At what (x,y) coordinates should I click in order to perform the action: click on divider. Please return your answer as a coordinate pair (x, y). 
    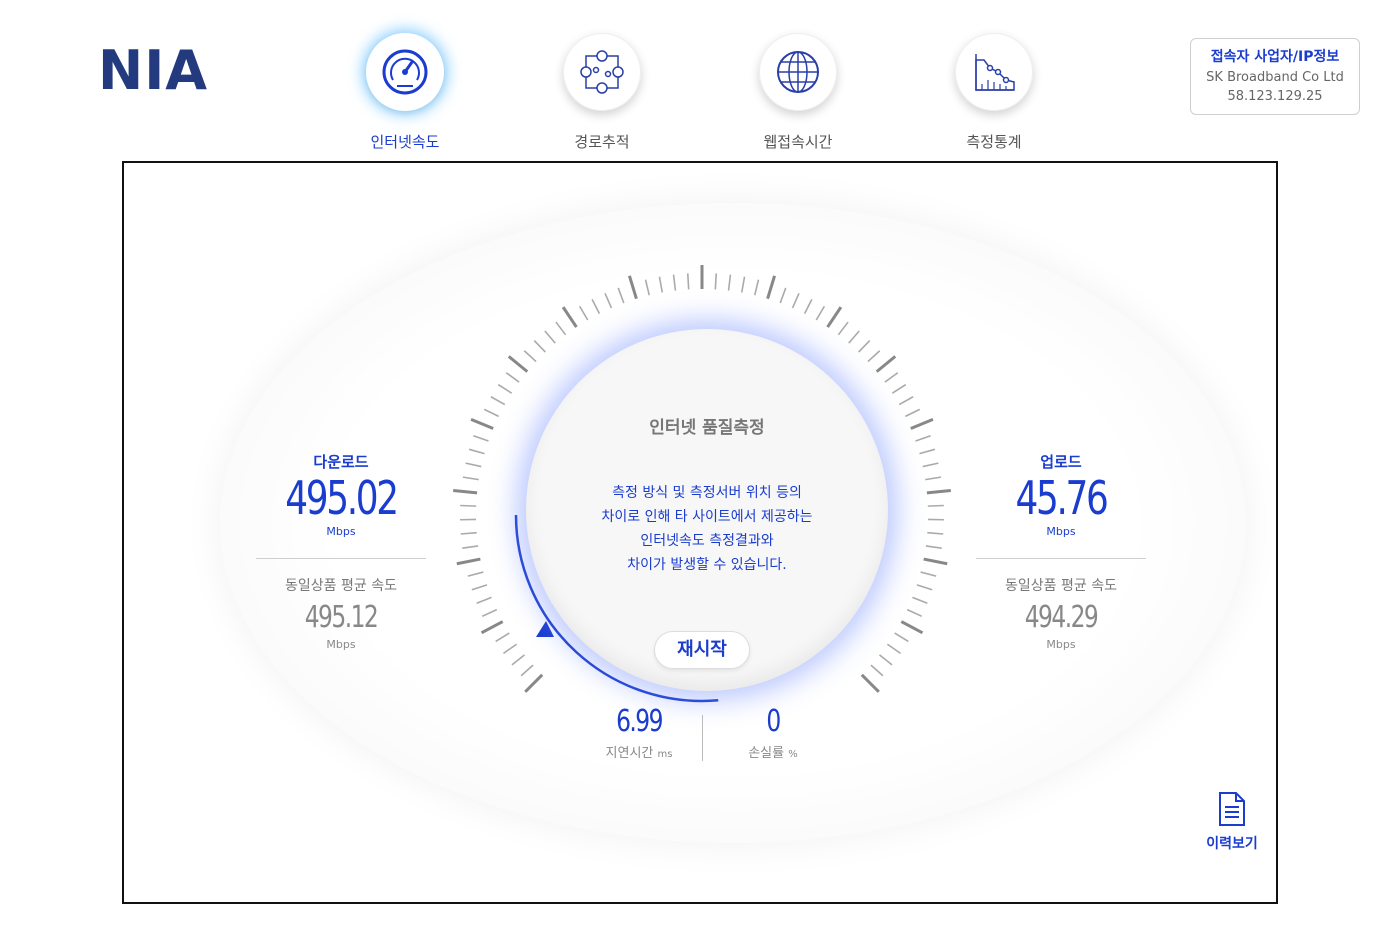
    Looking at the image, I should click on (1061, 558).